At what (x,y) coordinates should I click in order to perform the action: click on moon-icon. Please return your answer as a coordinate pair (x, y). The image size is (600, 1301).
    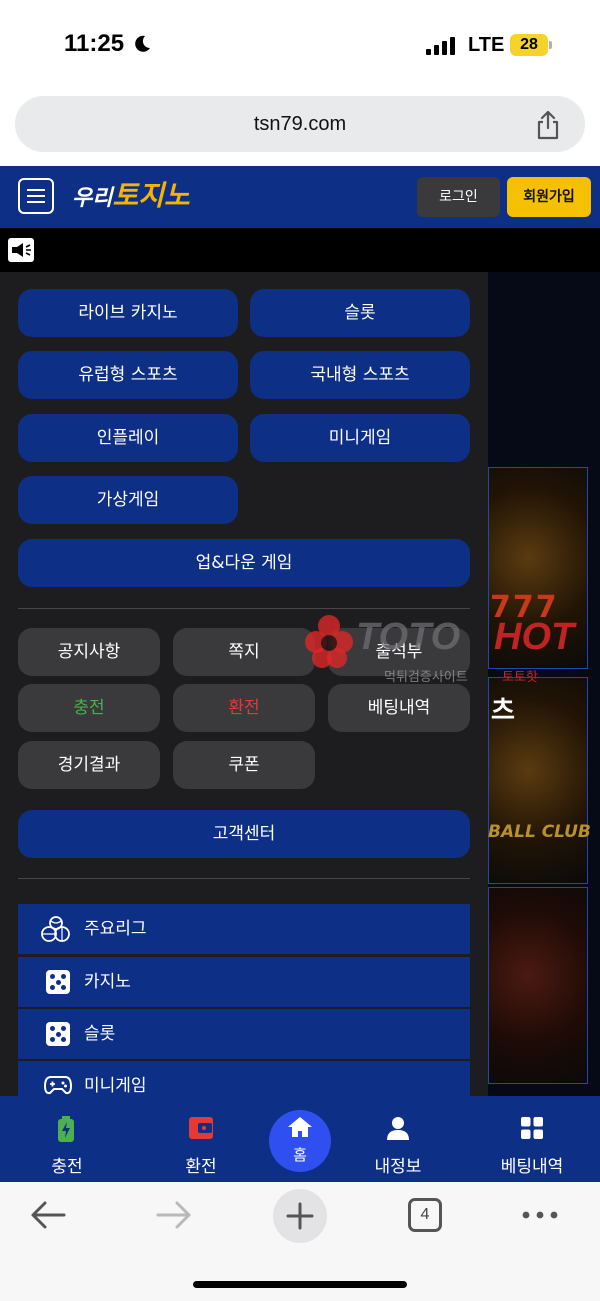
    Looking at the image, I should click on (142, 43).